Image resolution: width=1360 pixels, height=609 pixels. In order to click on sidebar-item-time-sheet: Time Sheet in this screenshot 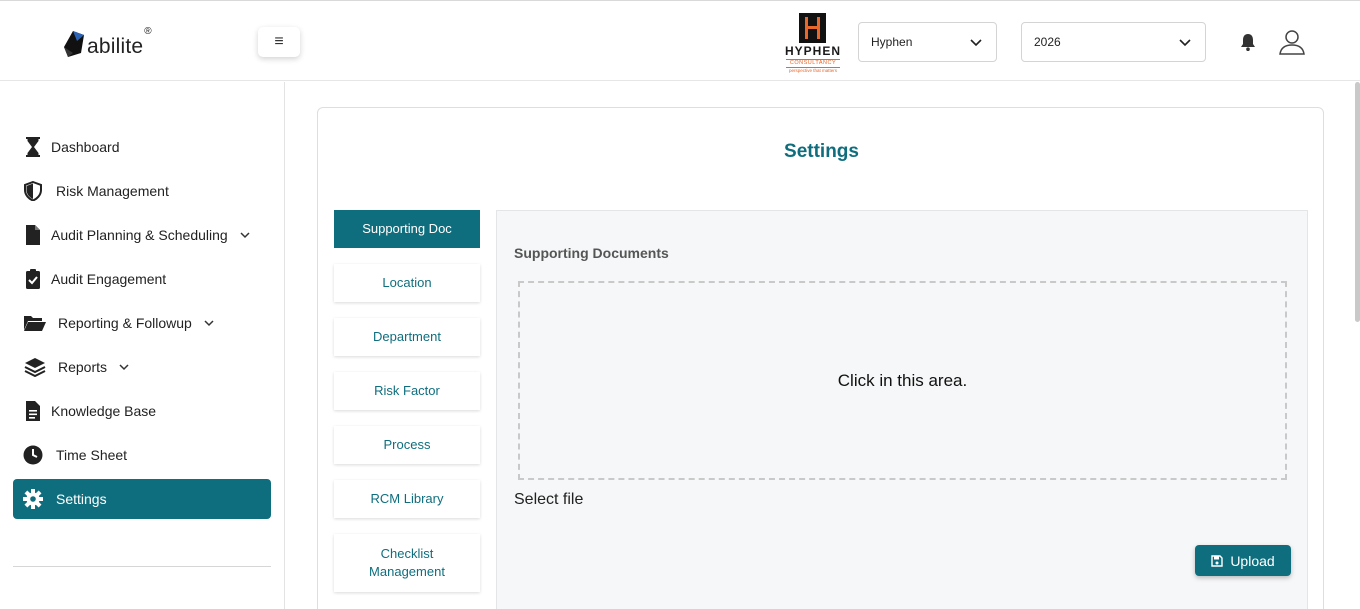, I will do `click(142, 455)`.